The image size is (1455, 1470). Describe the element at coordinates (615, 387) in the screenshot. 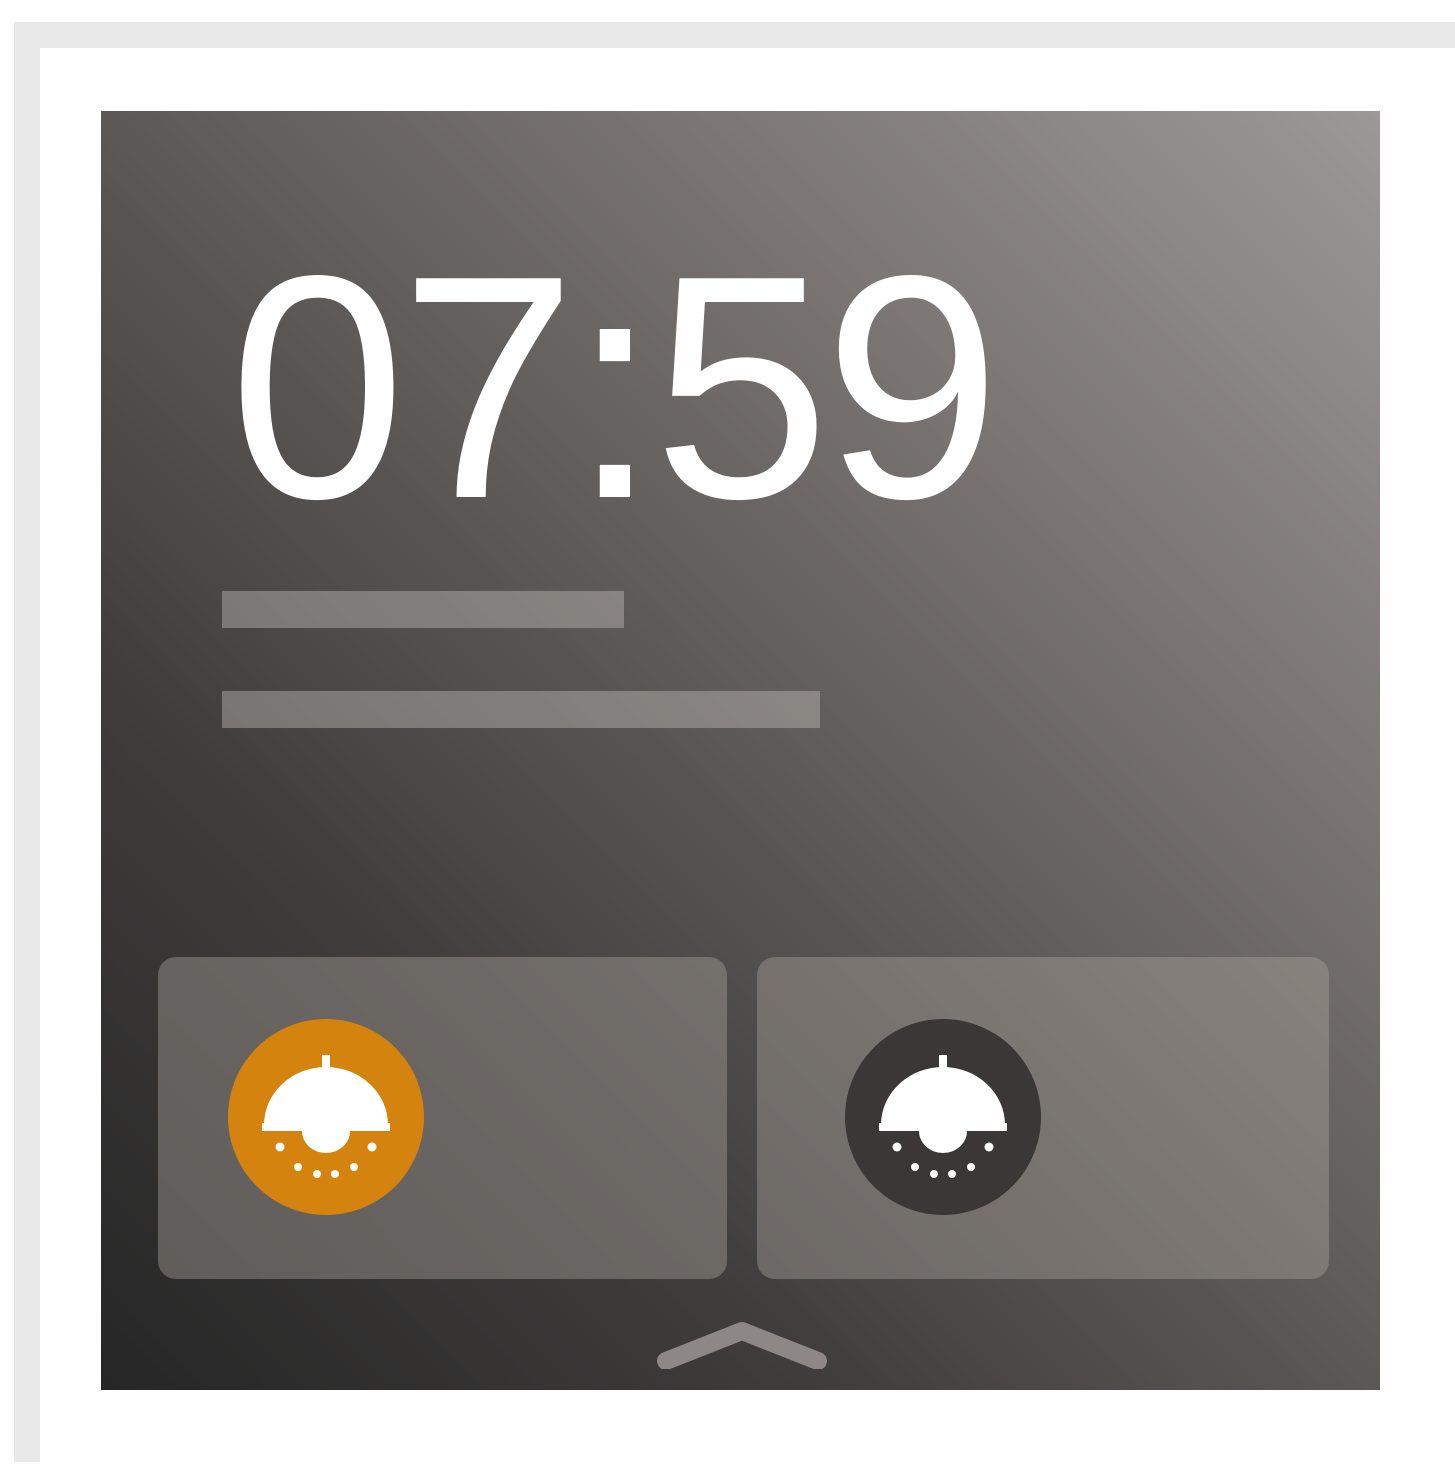

I see `clock-time: 07:59` at that location.